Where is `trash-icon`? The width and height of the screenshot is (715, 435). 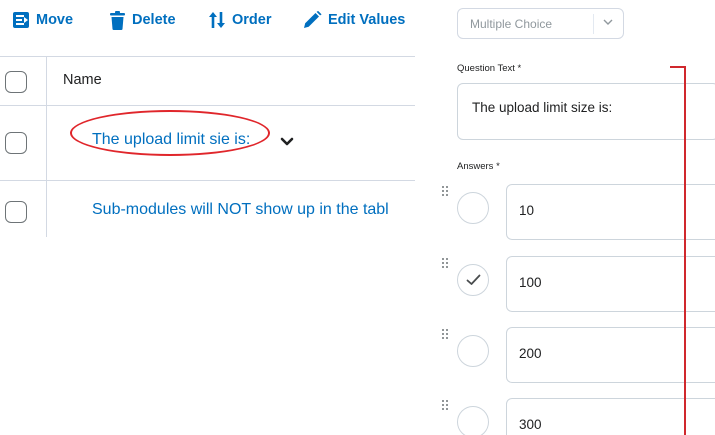 trash-icon is located at coordinates (117, 20).